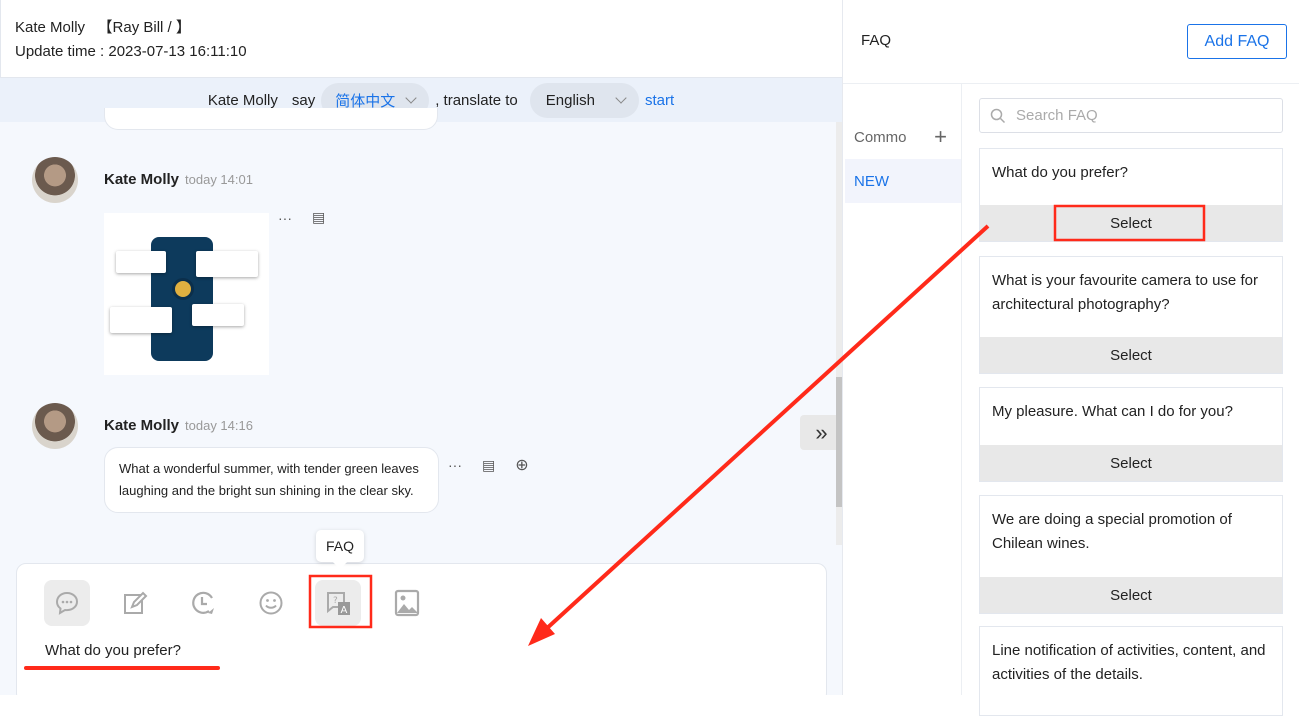  What do you see at coordinates (659, 100) in the screenshot?
I see `start-translate-link: start` at bounding box center [659, 100].